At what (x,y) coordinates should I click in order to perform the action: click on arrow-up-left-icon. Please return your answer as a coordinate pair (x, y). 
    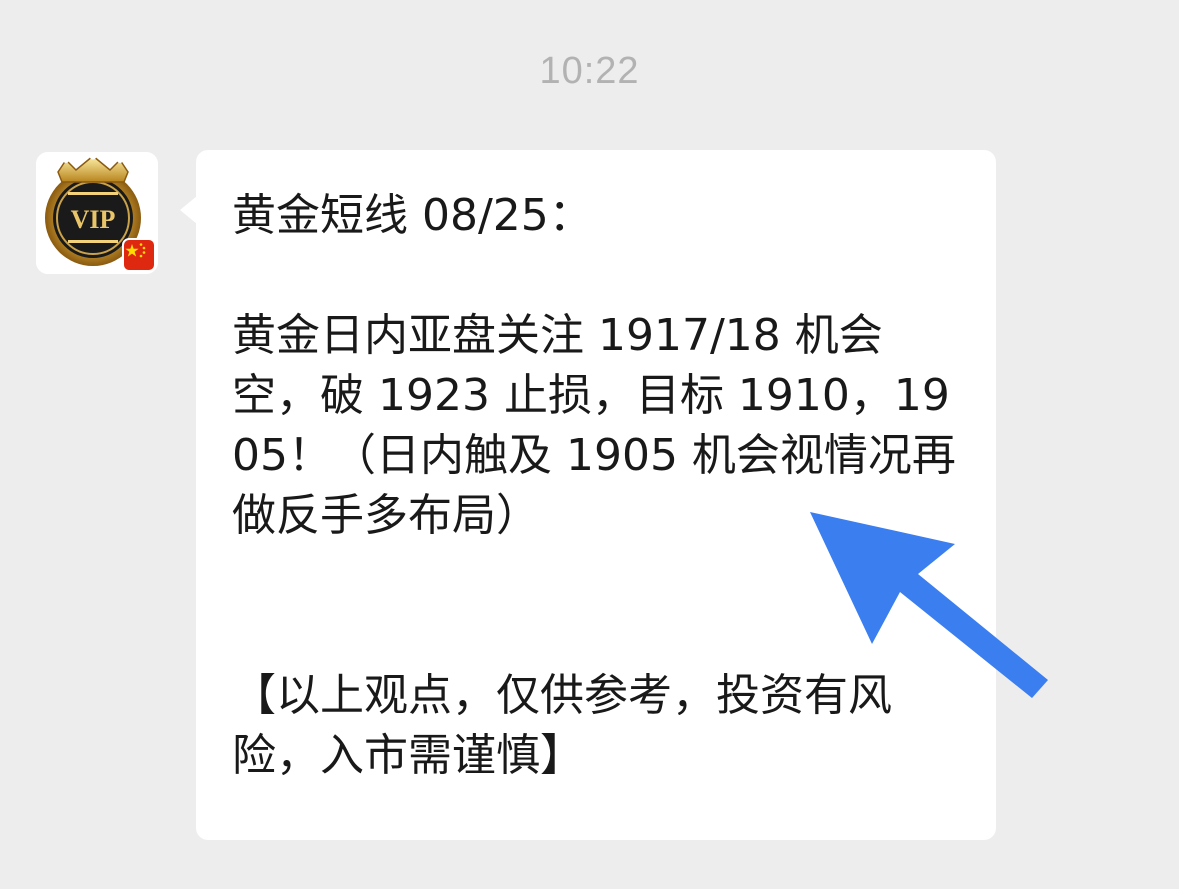
    Looking at the image, I should click on (929, 605).